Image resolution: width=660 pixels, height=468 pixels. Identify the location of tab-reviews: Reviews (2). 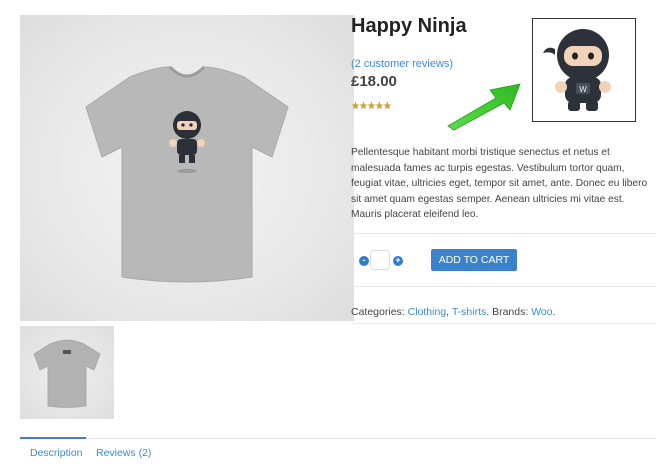
(123, 453).